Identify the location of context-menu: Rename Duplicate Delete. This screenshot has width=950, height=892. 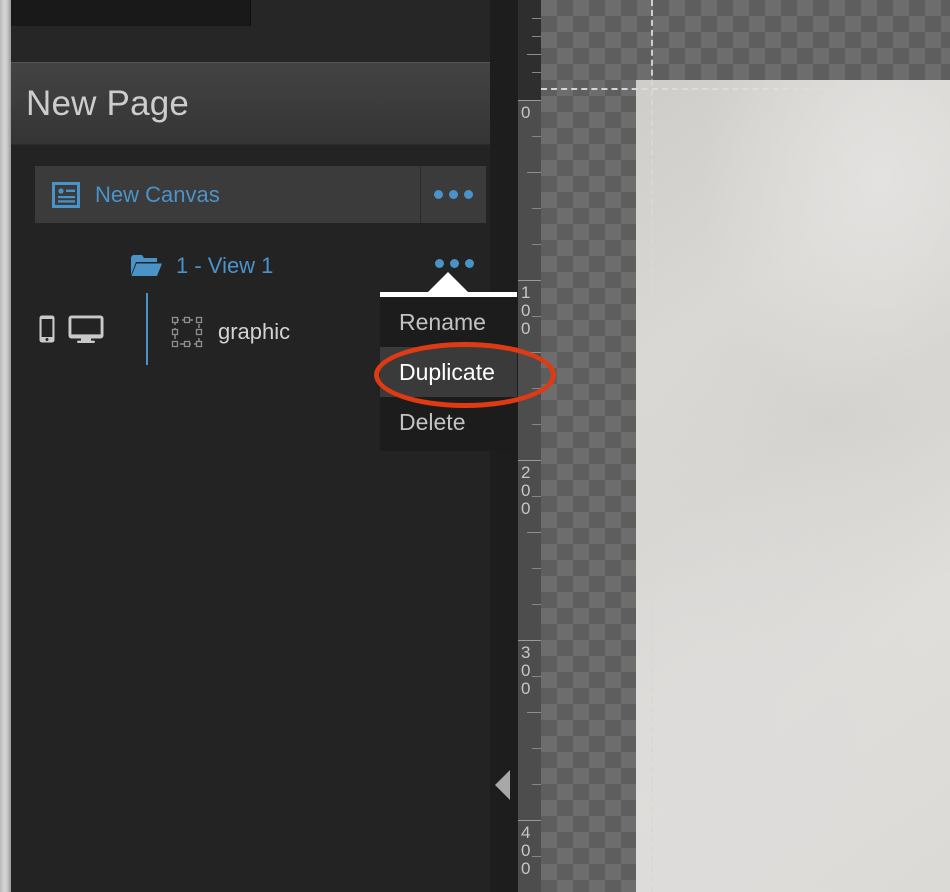
(448, 371).